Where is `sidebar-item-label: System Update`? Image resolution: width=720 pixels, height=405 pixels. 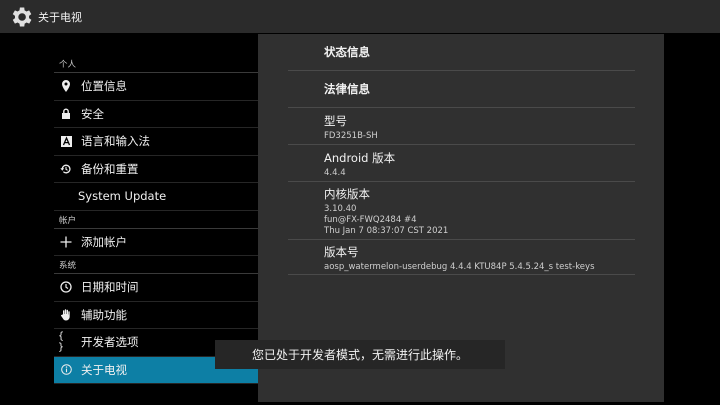
sidebar-item-label: System Update is located at coordinates (122, 196).